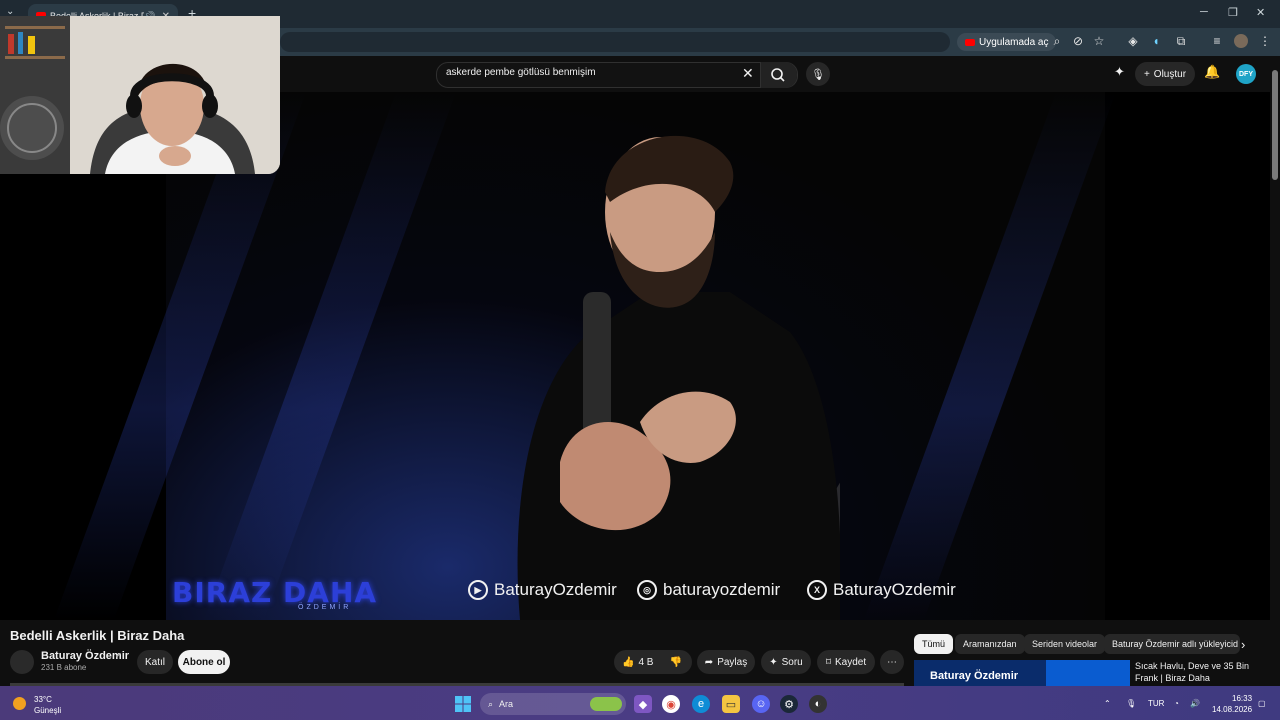 The width and height of the screenshot is (1280, 720). What do you see at coordinates (709, 662) in the screenshot?
I see `share-icon: ➦` at bounding box center [709, 662].